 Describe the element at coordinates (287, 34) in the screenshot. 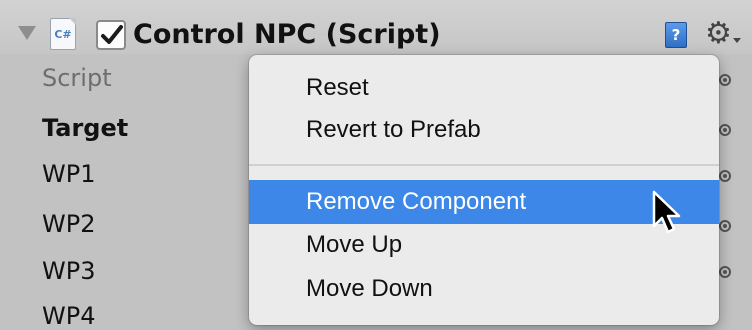

I see `component-title: Control NPC (Script)` at that location.